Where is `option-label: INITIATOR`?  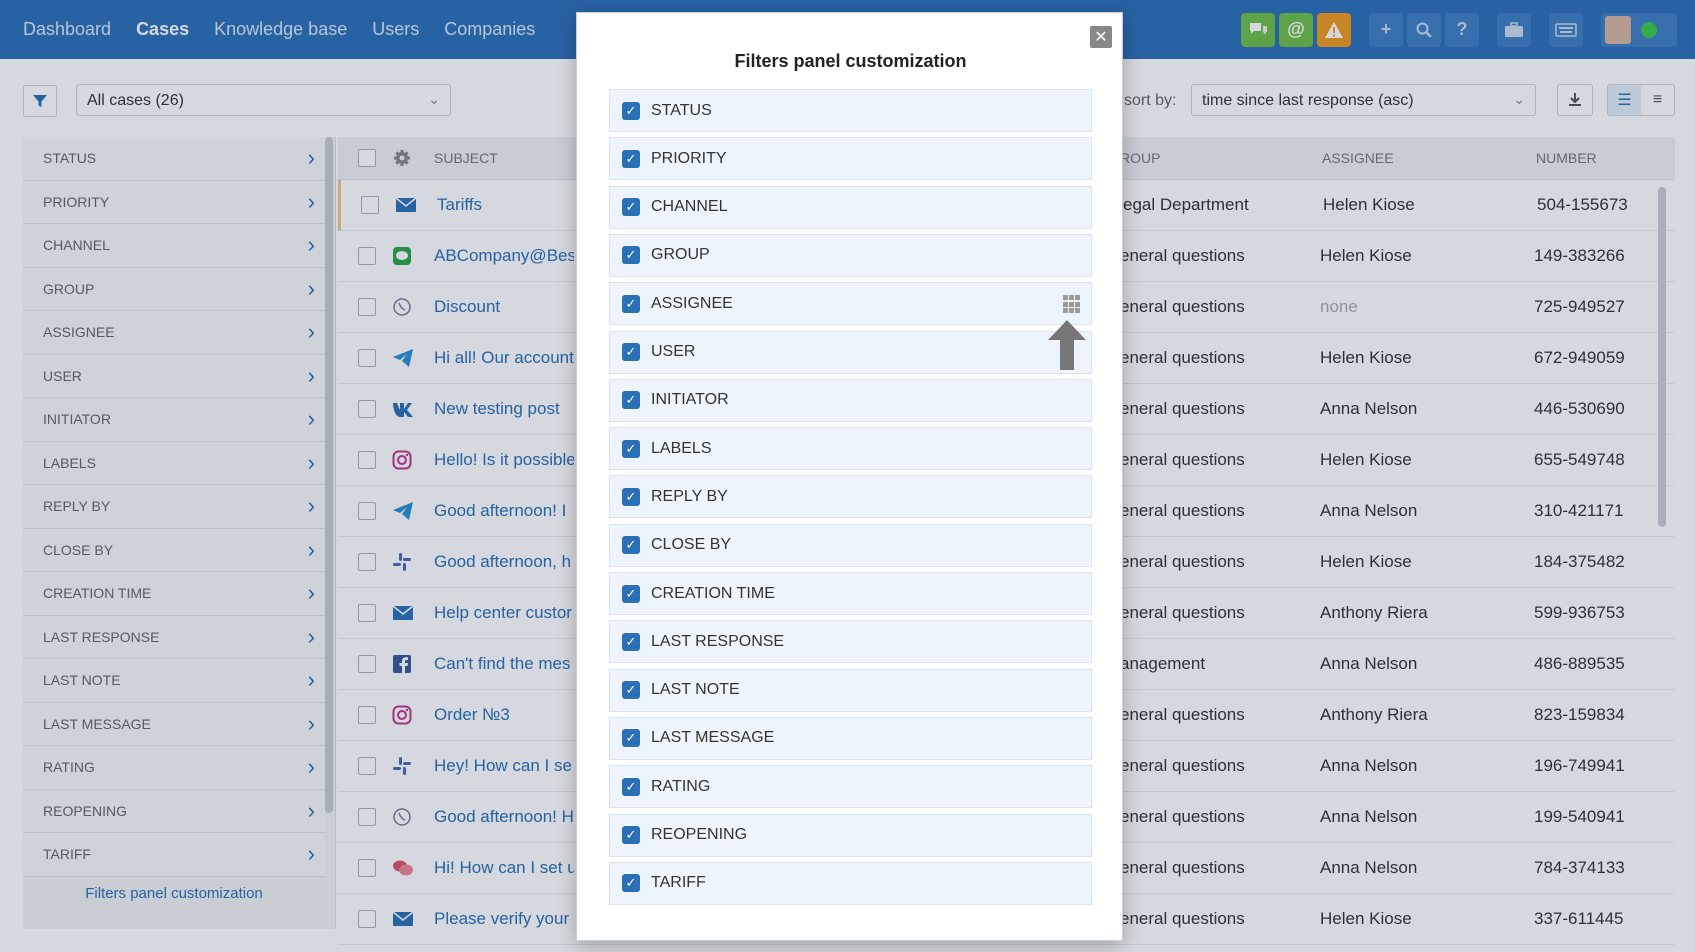 option-label: INITIATOR is located at coordinates (690, 400).